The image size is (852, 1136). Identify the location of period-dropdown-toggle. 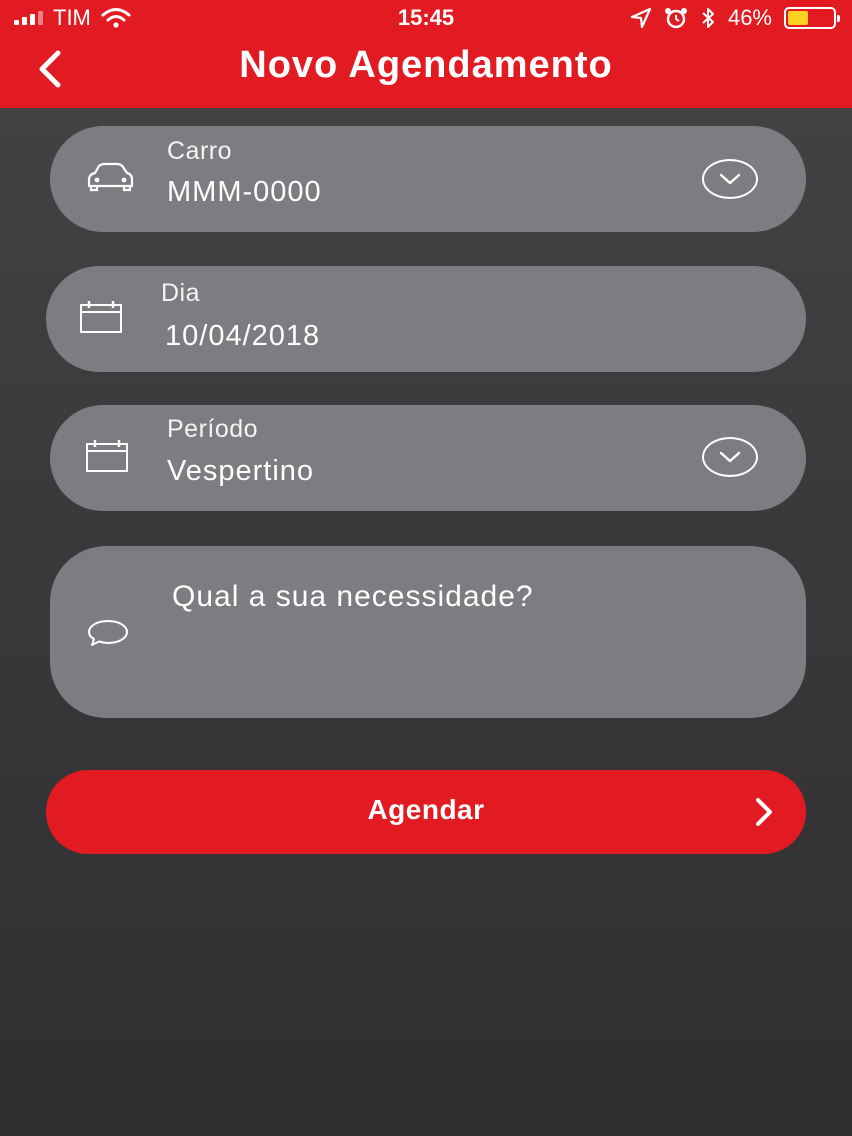
(730, 457).